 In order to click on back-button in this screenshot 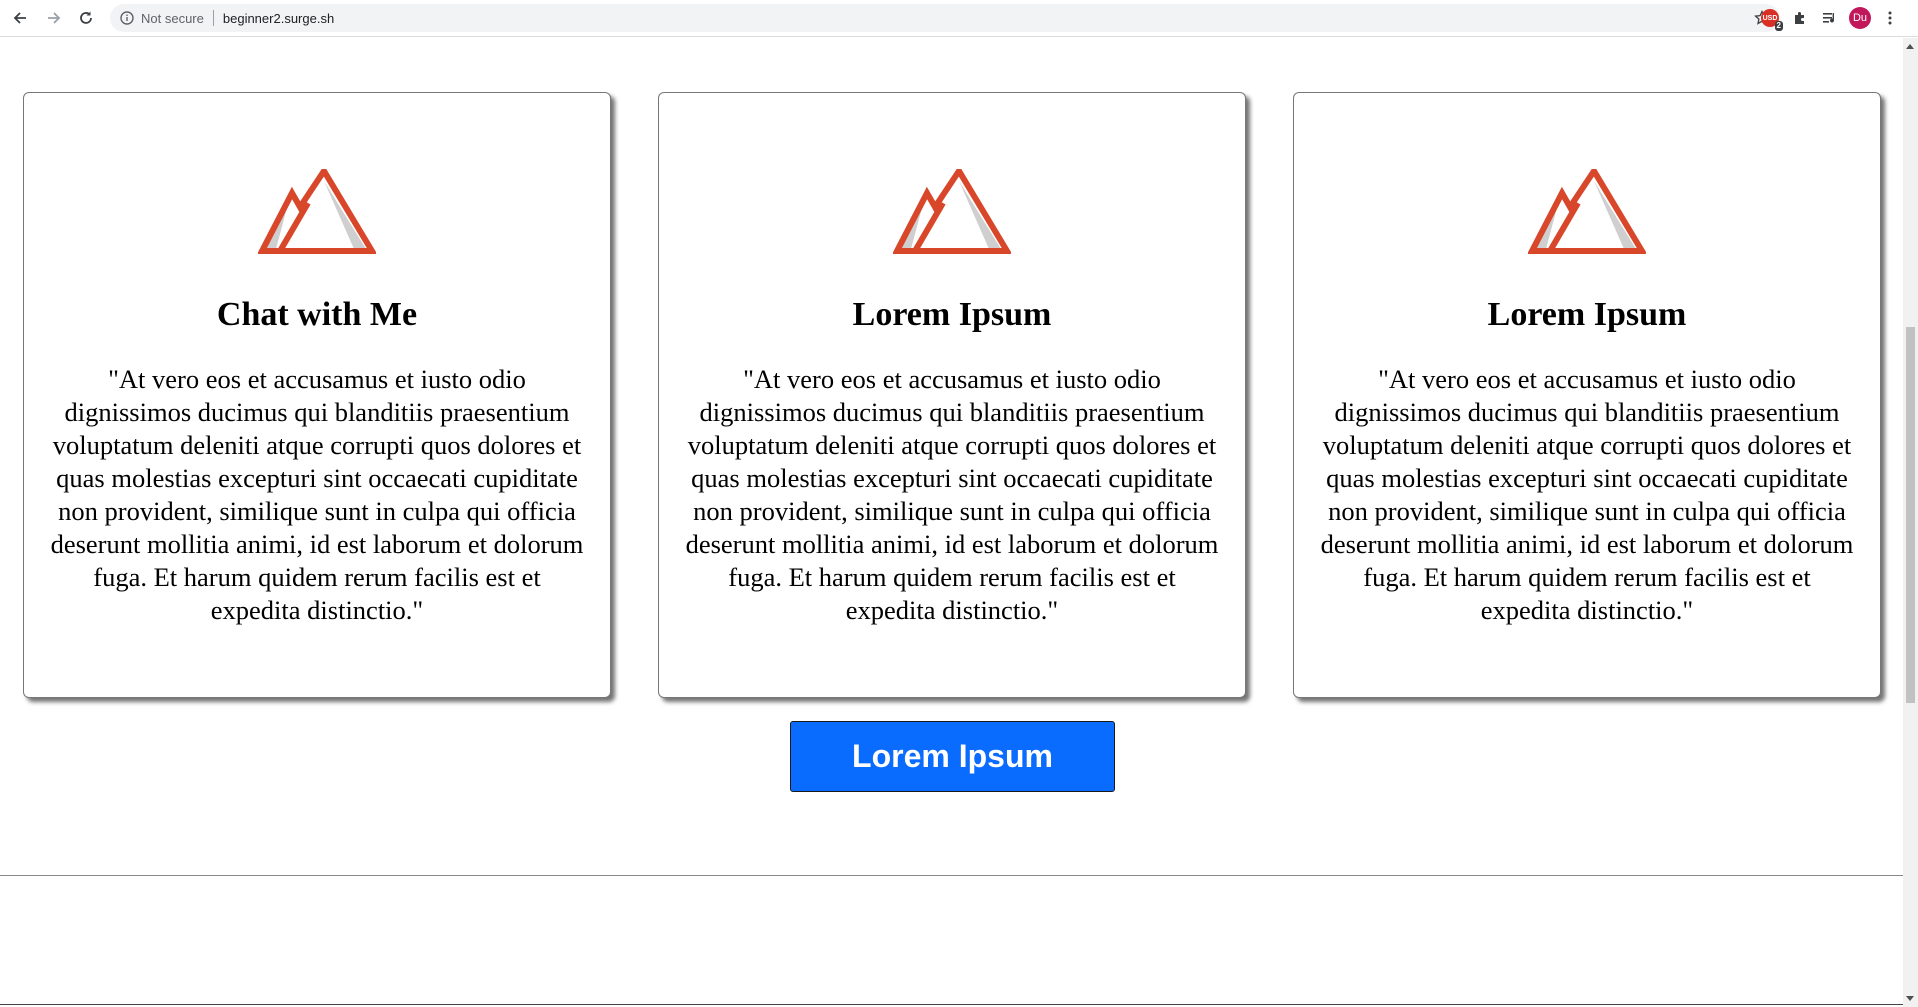, I will do `click(20, 18)`.